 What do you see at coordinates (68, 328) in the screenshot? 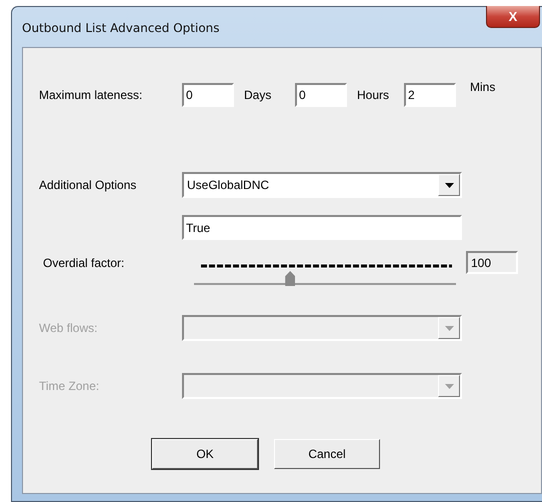
I see `field-label: Web flows:` at bounding box center [68, 328].